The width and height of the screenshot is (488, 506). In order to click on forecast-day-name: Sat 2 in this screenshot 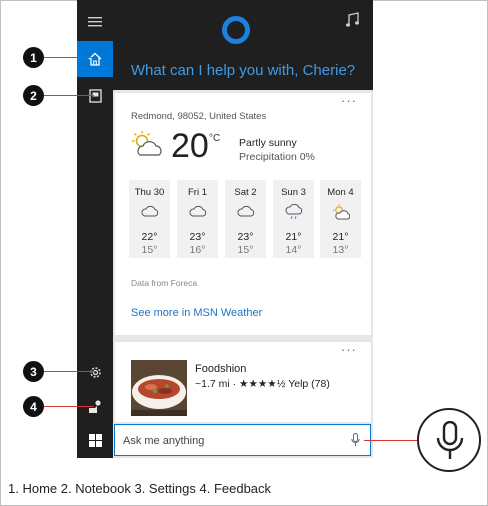, I will do `click(245, 192)`.